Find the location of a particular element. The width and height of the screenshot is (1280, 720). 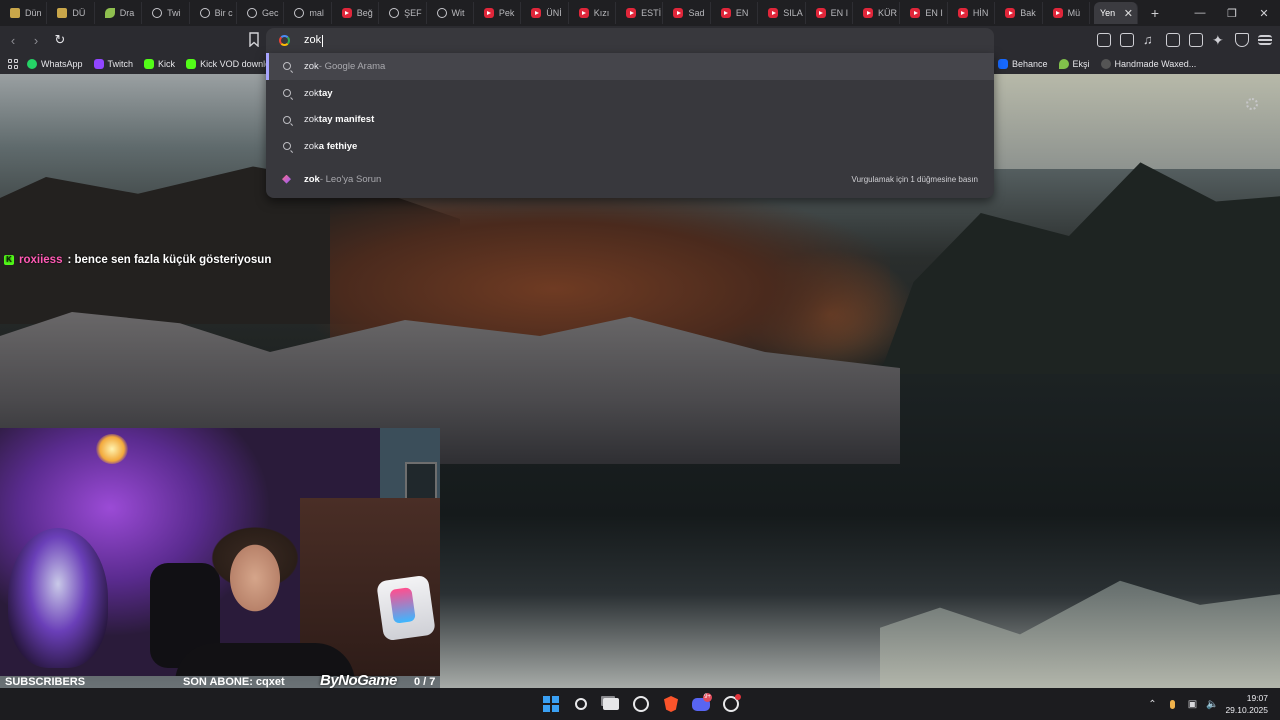

minimize-button: — is located at coordinates (1200, 13).